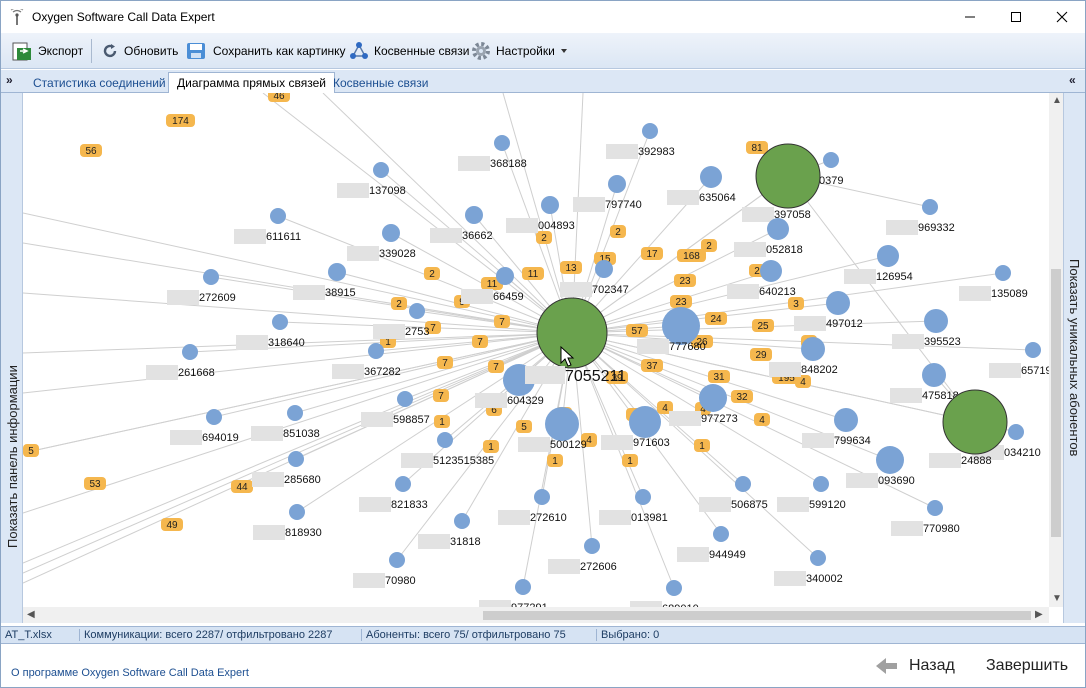 The image size is (1086, 688). What do you see at coordinates (1039, 614) in the screenshot?
I see `scroll-right-icon: ▶` at bounding box center [1039, 614].